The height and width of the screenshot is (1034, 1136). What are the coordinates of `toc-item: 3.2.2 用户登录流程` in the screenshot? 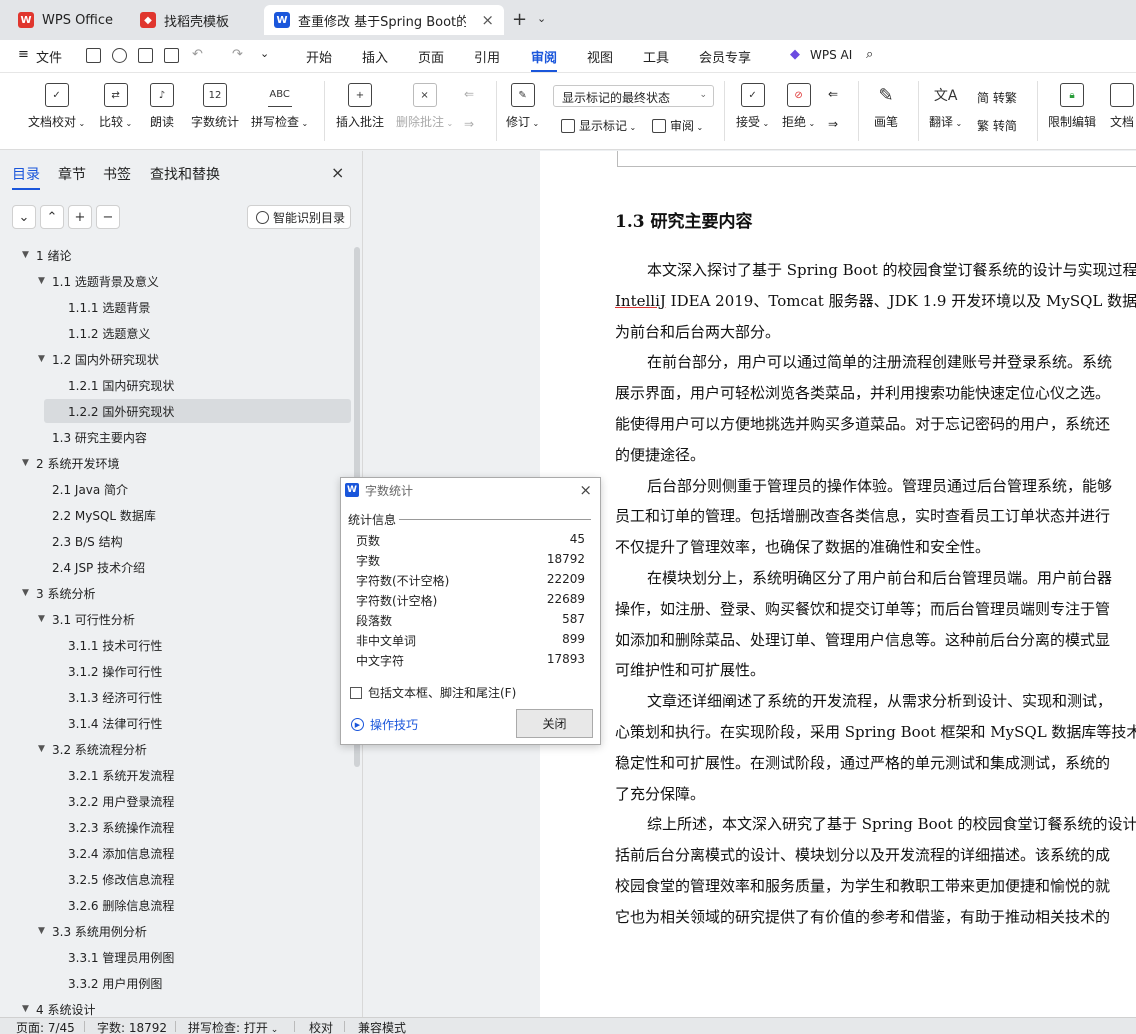 It's located at (176, 801).